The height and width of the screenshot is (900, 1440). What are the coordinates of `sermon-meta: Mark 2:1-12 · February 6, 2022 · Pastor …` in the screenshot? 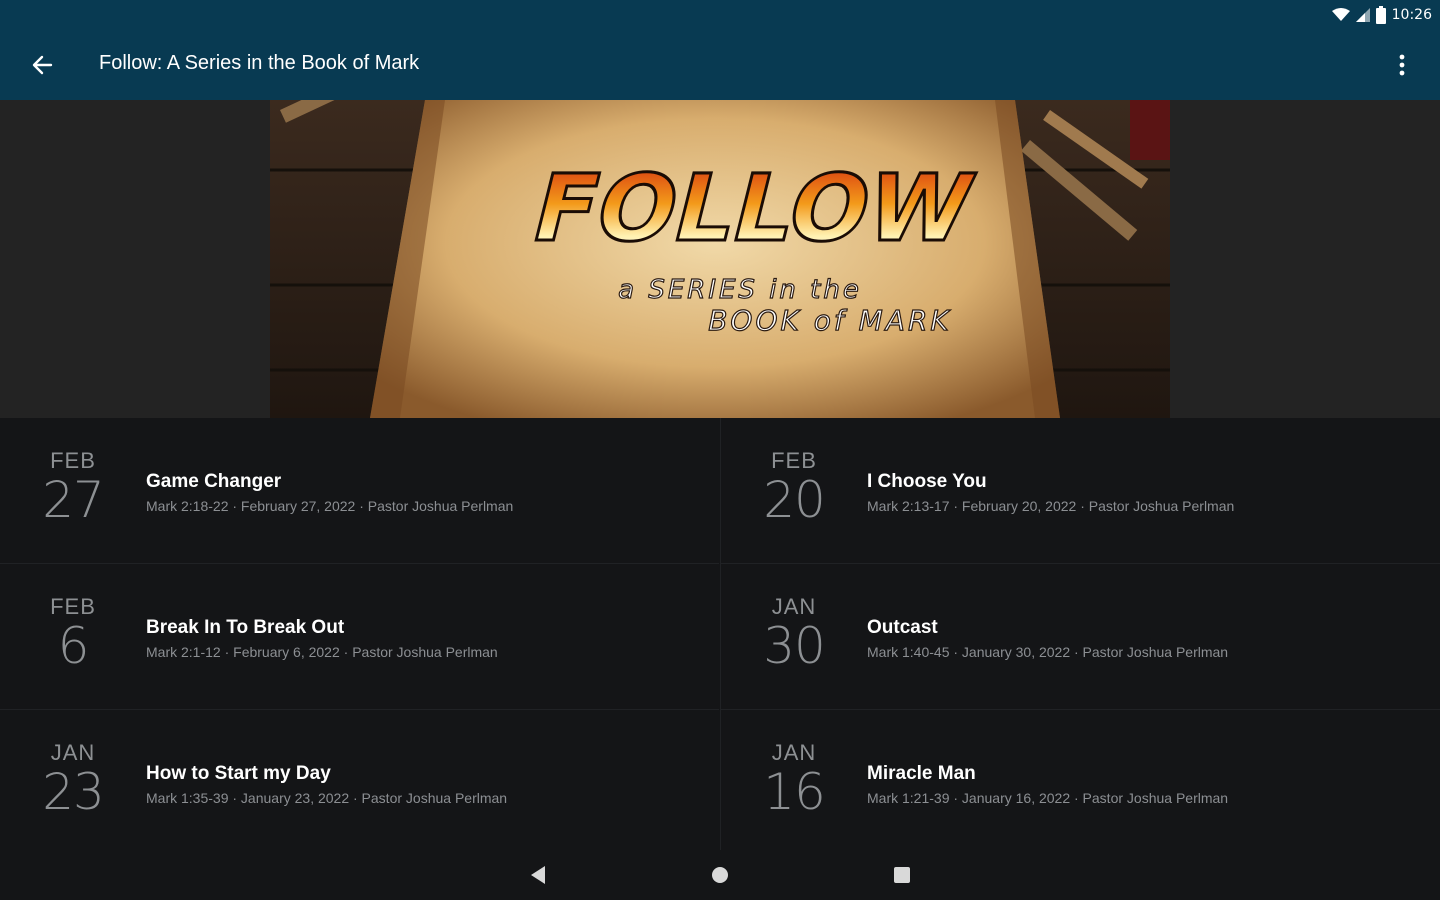 It's located at (322, 652).